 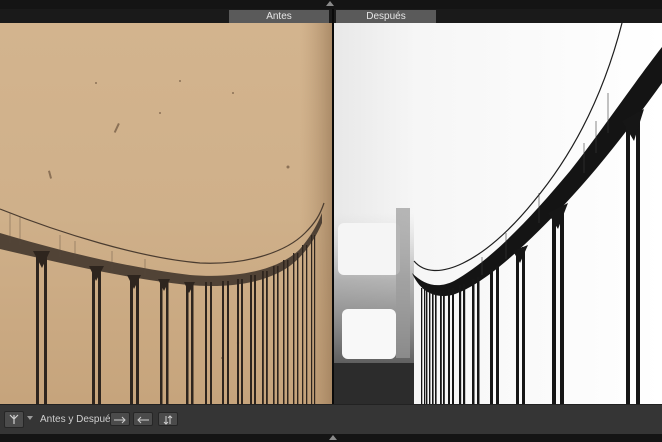 I want to click on swap-before-after-button, so click(x=168, y=419).